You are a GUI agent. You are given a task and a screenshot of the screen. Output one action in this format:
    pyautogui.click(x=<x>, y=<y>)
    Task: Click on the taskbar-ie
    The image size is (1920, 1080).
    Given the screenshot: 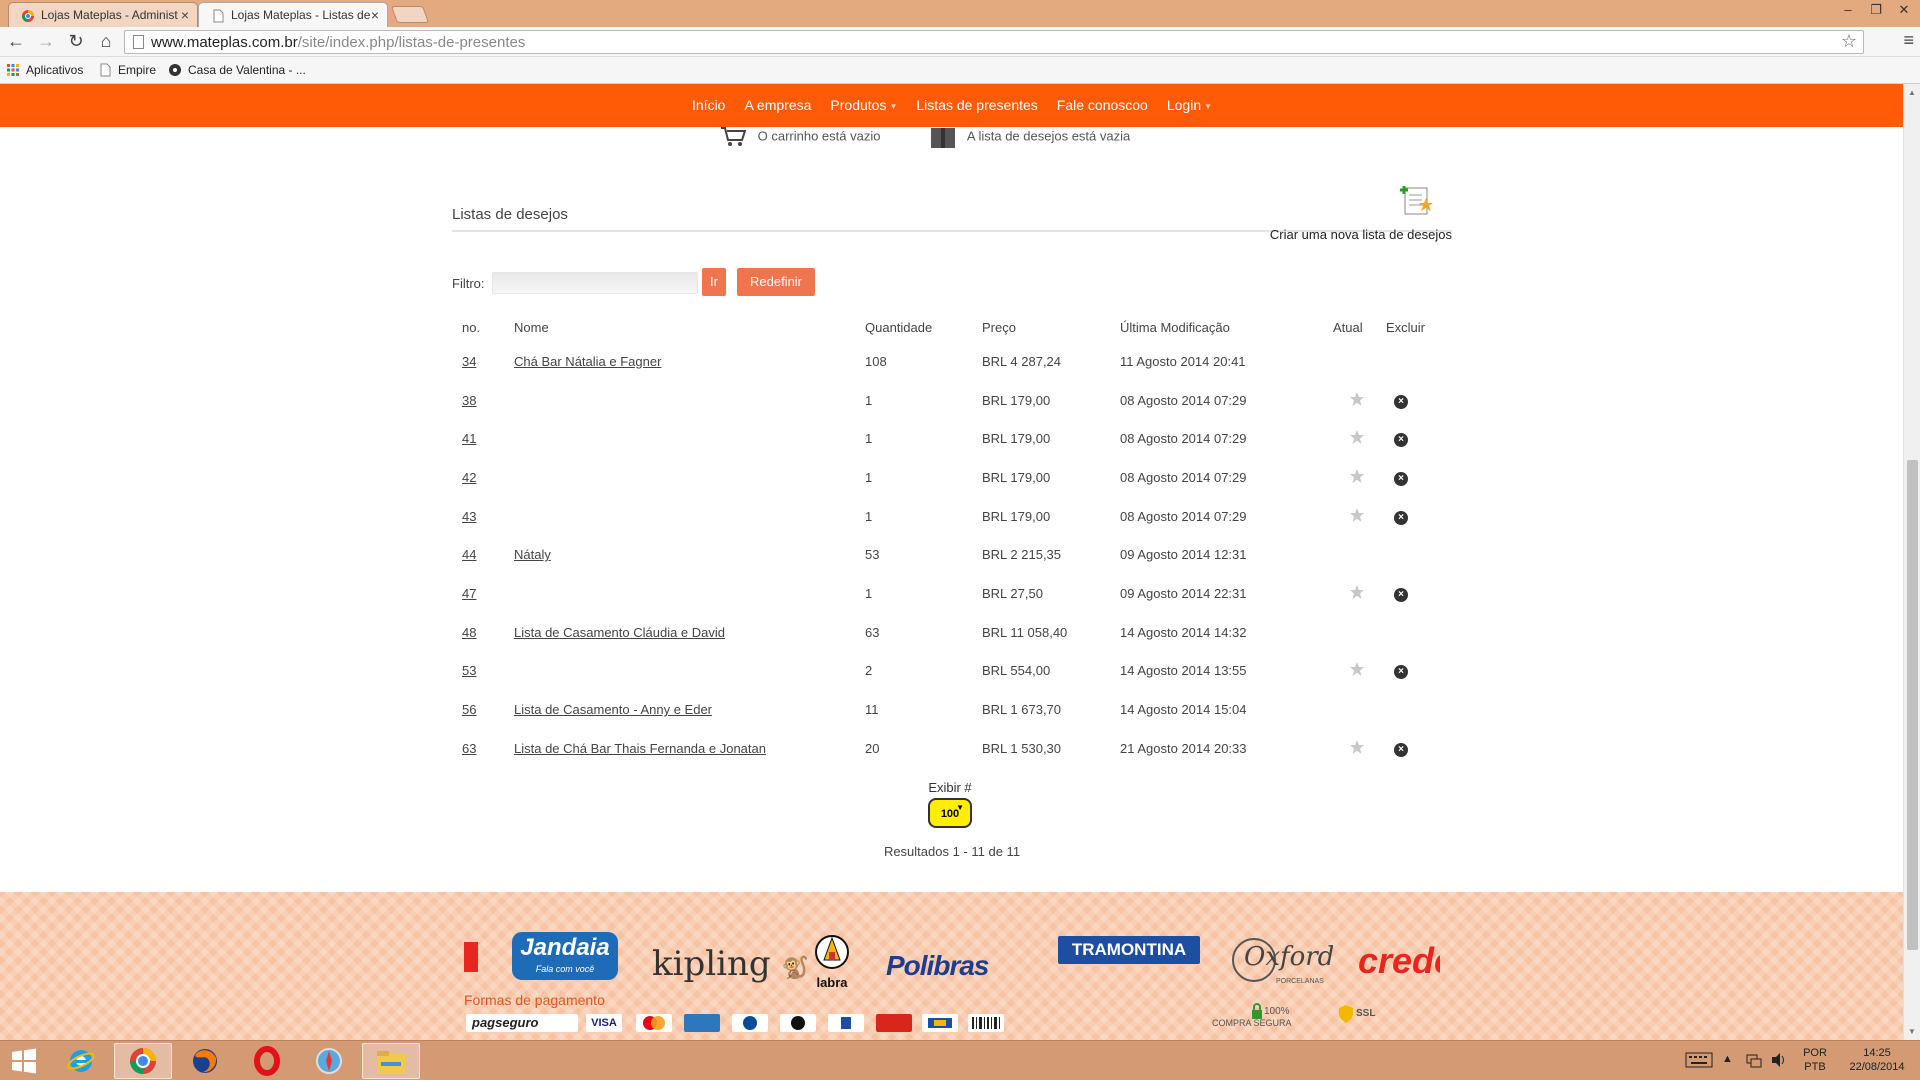 What is the action you would take?
    pyautogui.click(x=81, y=1061)
    